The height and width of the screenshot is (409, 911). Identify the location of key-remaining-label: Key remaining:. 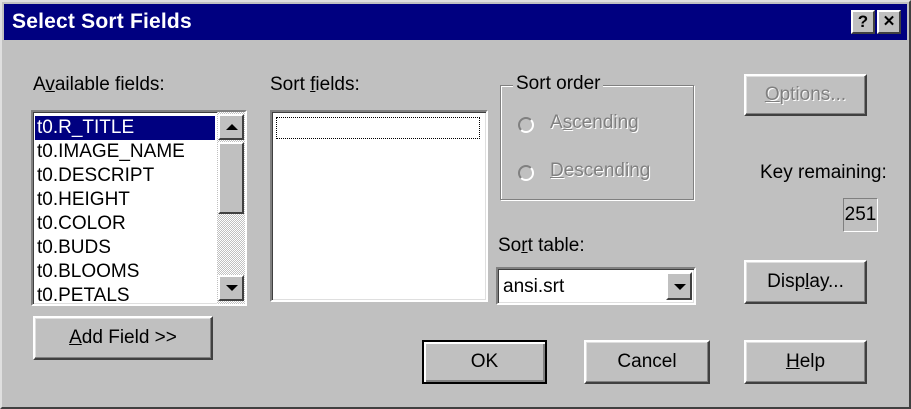
(823, 172).